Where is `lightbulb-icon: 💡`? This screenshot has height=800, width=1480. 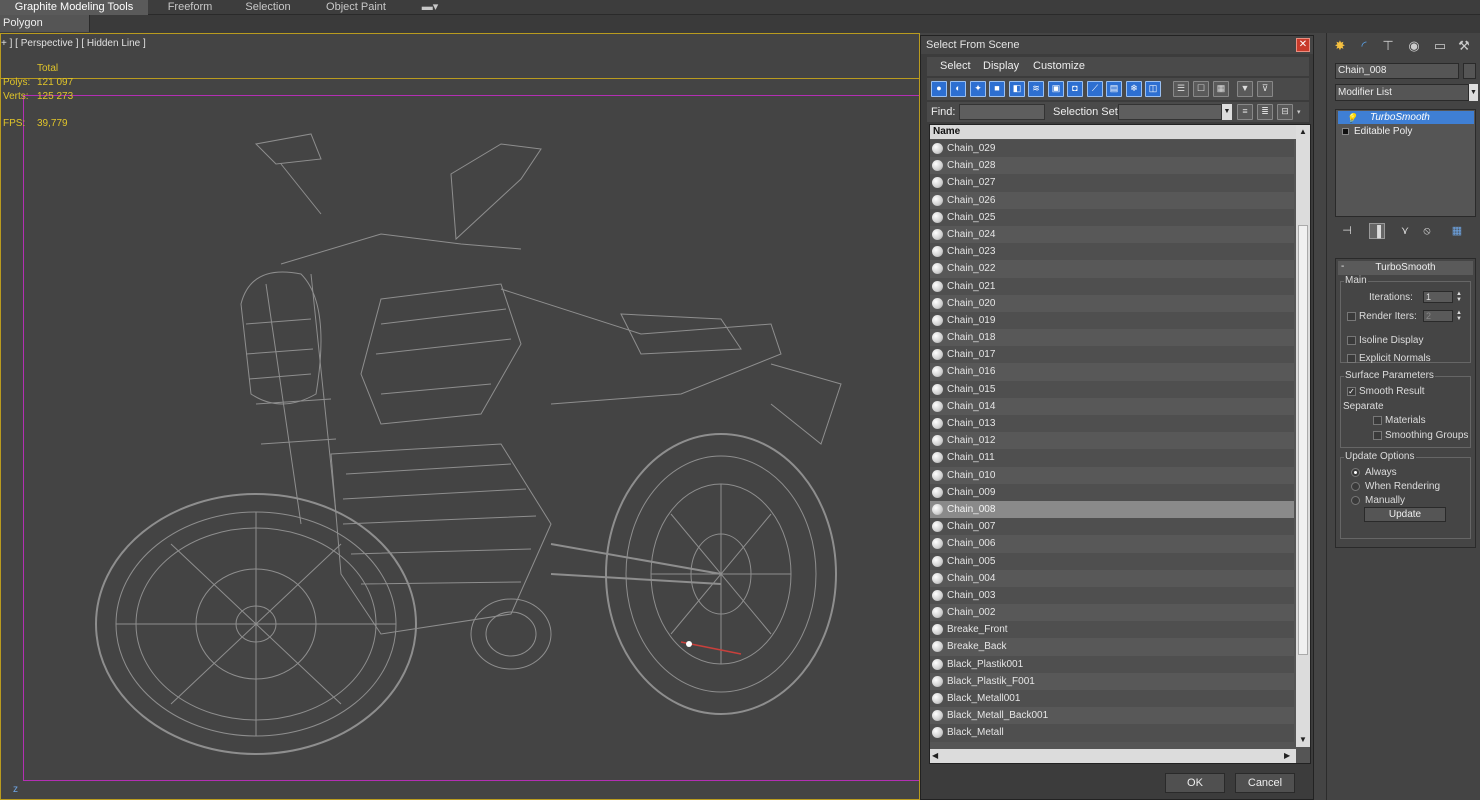 lightbulb-icon: 💡 is located at coordinates (1351, 118).